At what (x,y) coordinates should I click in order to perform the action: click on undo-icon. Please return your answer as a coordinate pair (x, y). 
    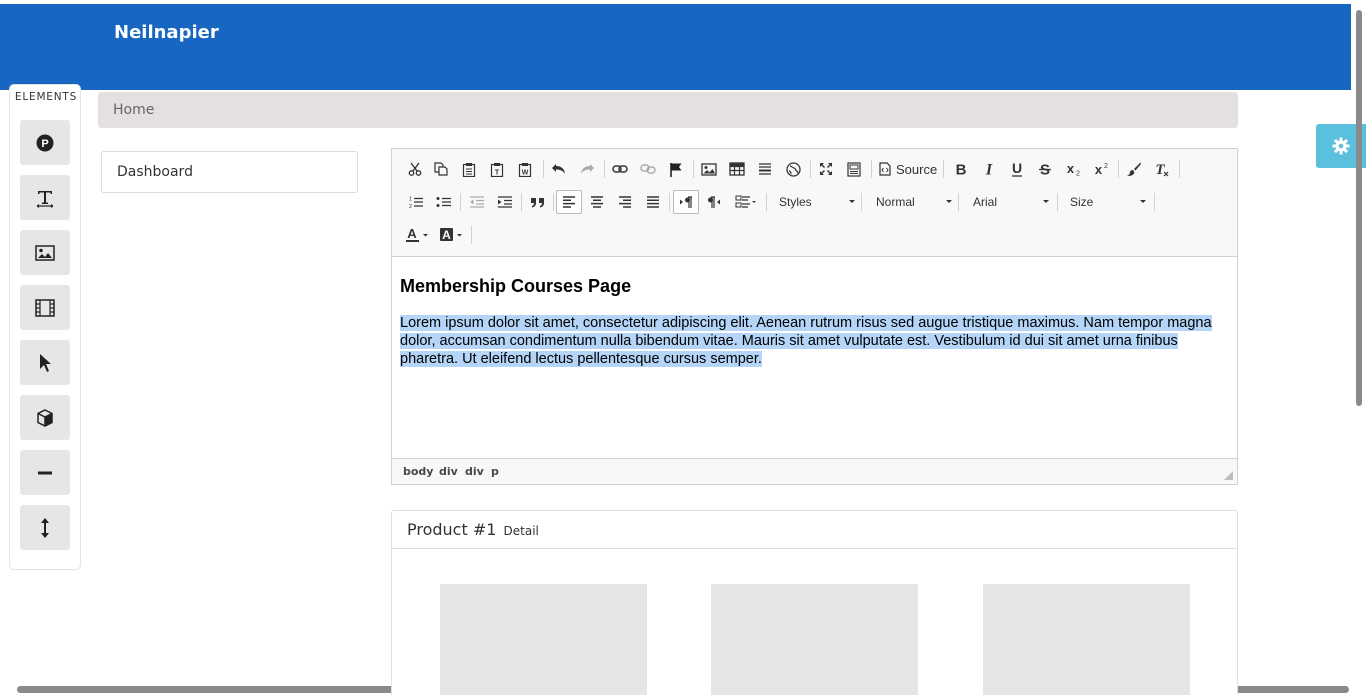
    Looking at the image, I should click on (558, 169).